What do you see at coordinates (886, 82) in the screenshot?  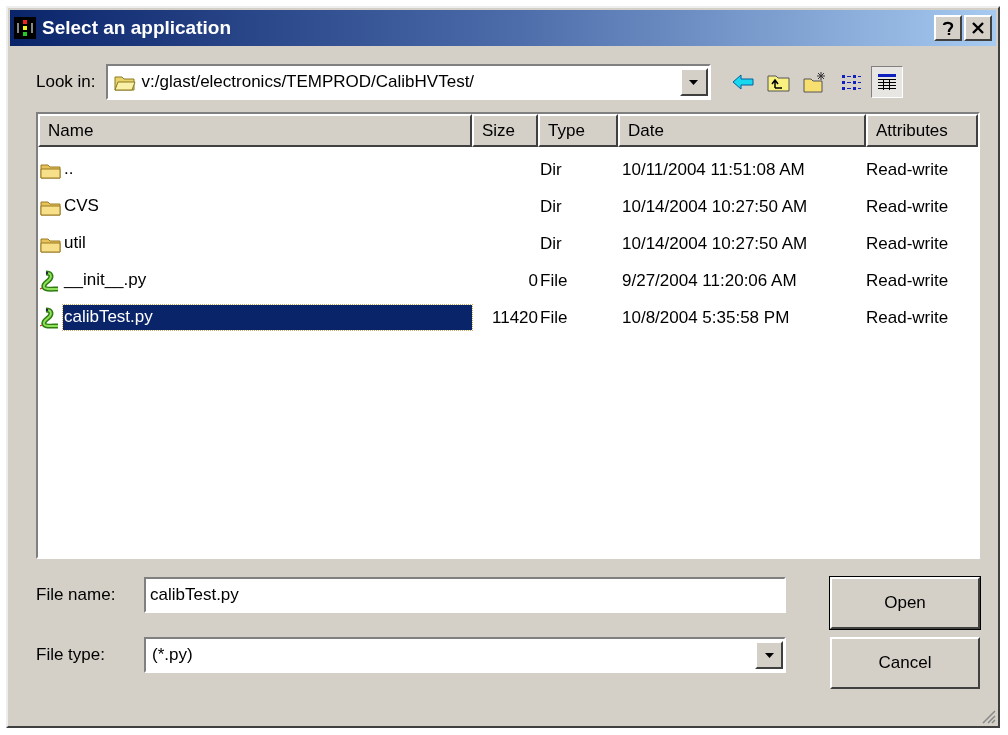 I see `details-view-button` at bounding box center [886, 82].